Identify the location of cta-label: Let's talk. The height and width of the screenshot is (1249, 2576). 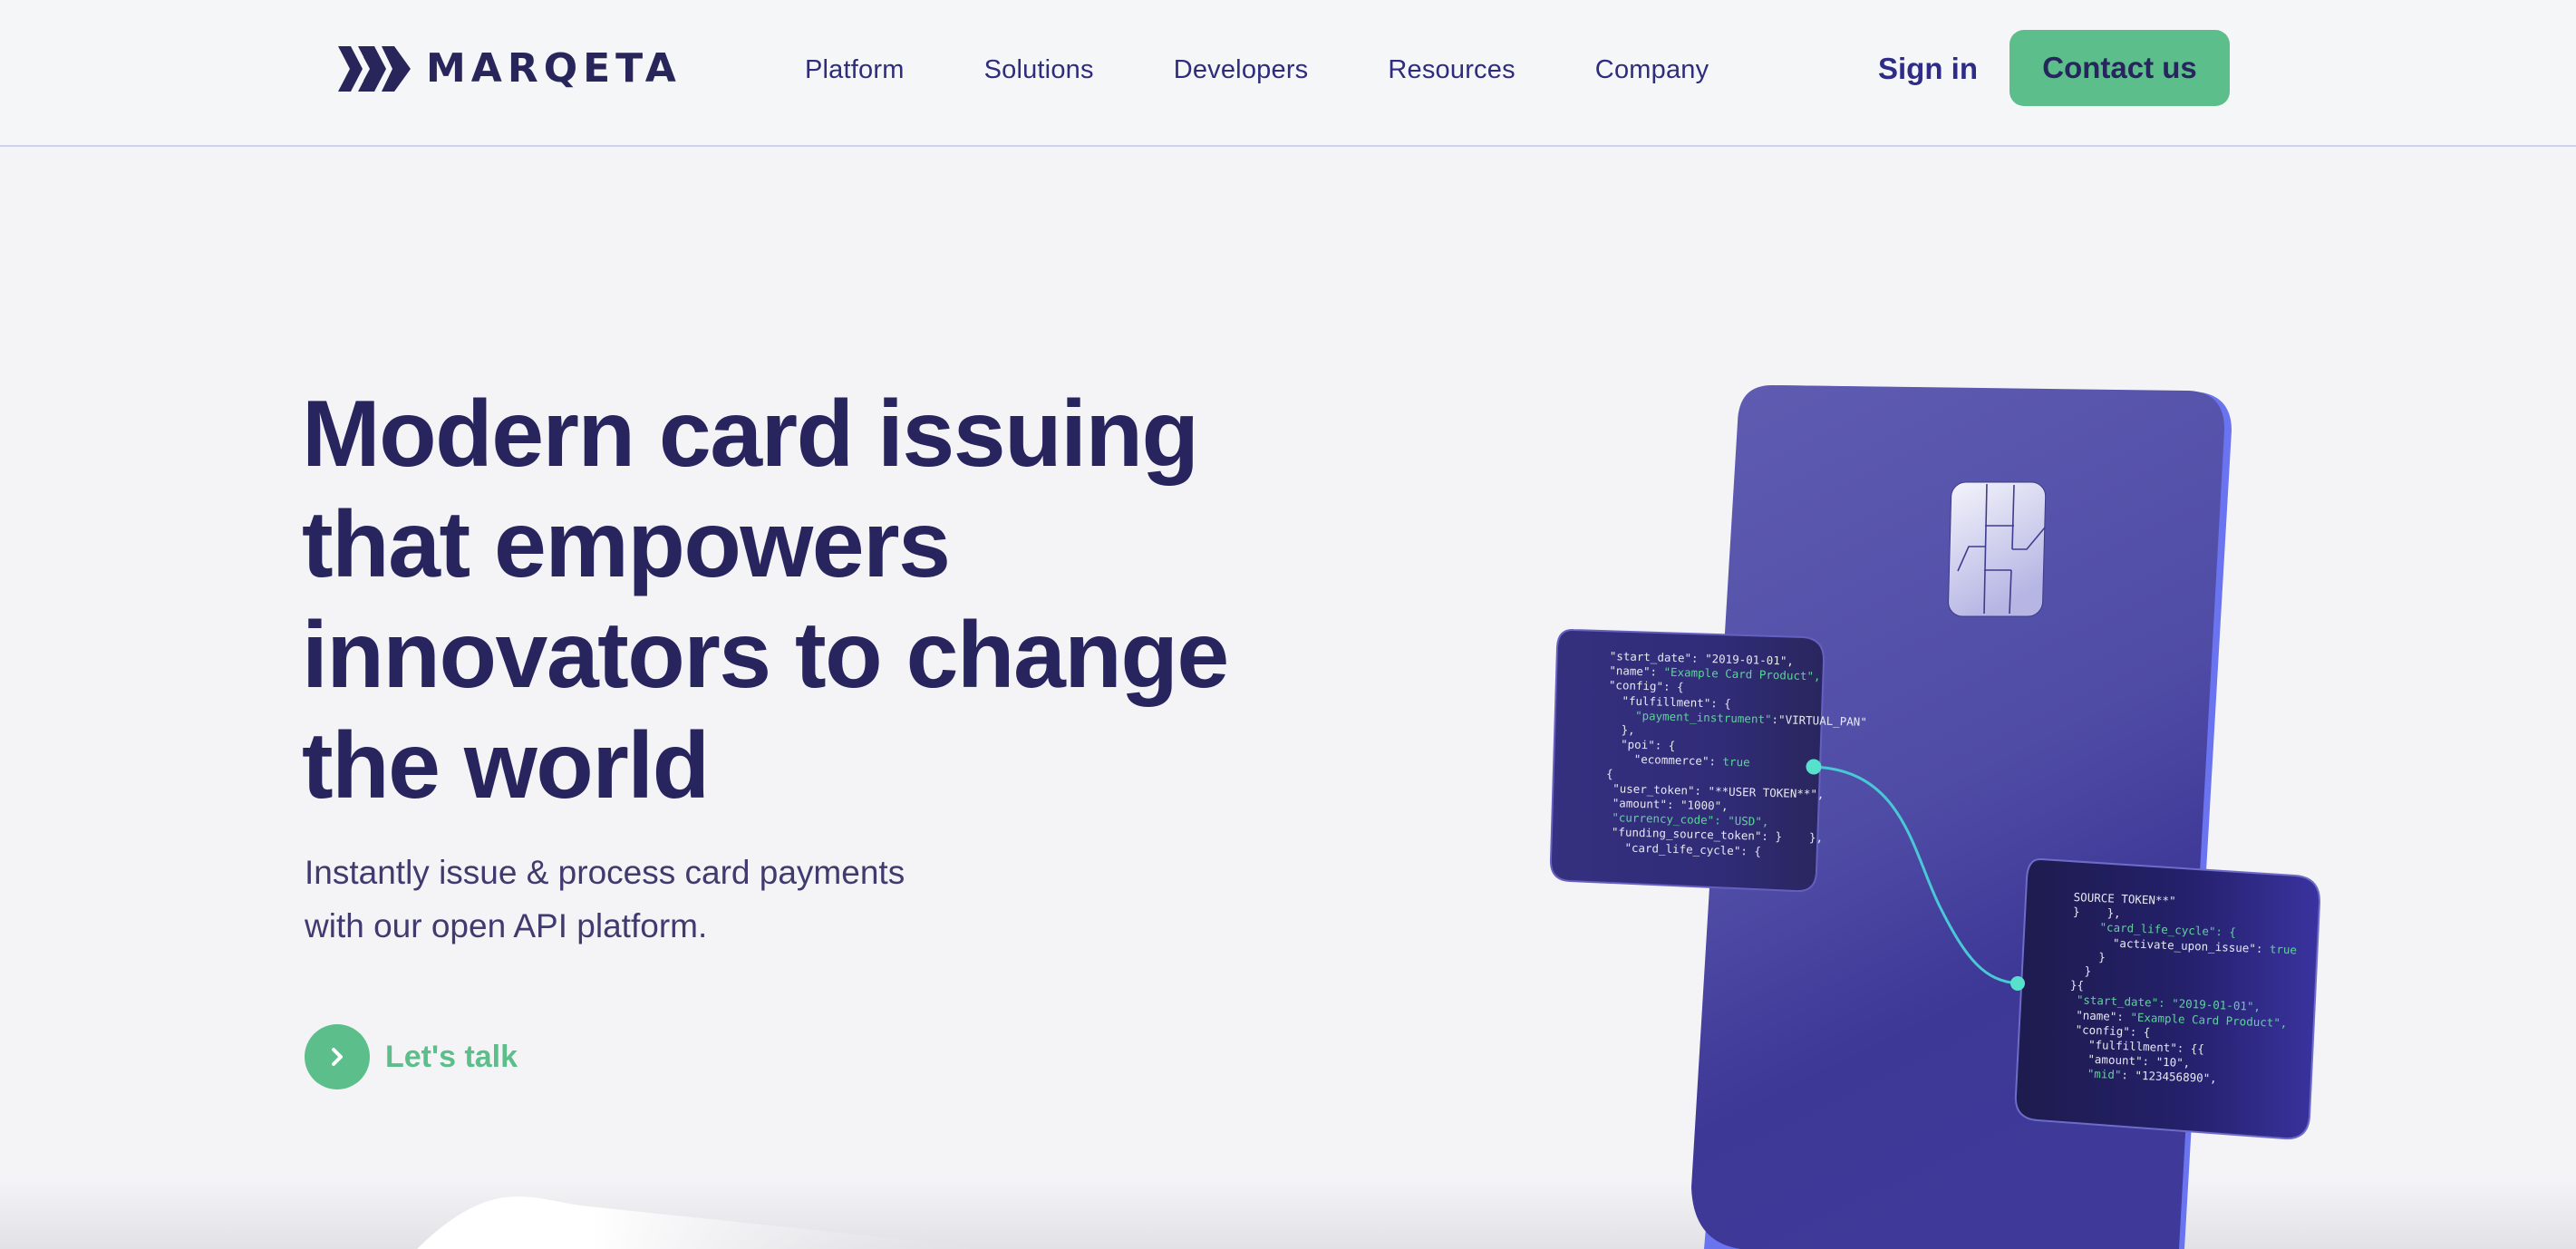
(451, 1057).